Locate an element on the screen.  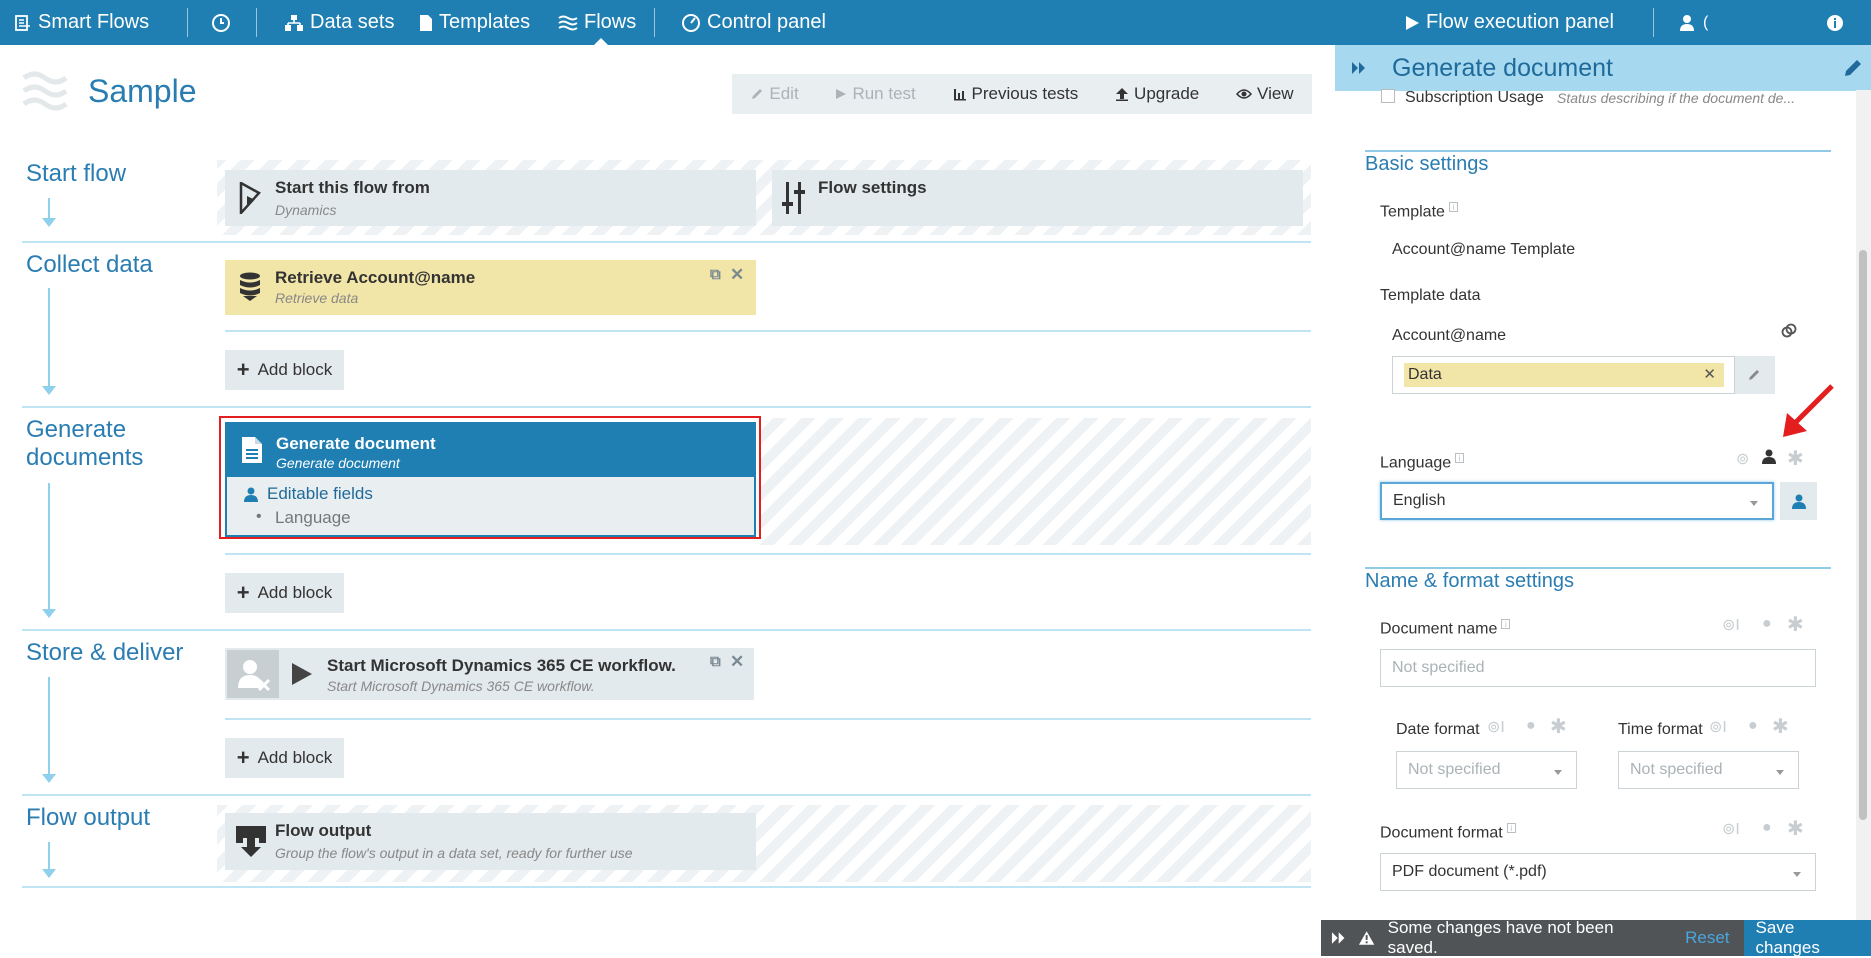
run-test-button: Run test is located at coordinates (875, 94).